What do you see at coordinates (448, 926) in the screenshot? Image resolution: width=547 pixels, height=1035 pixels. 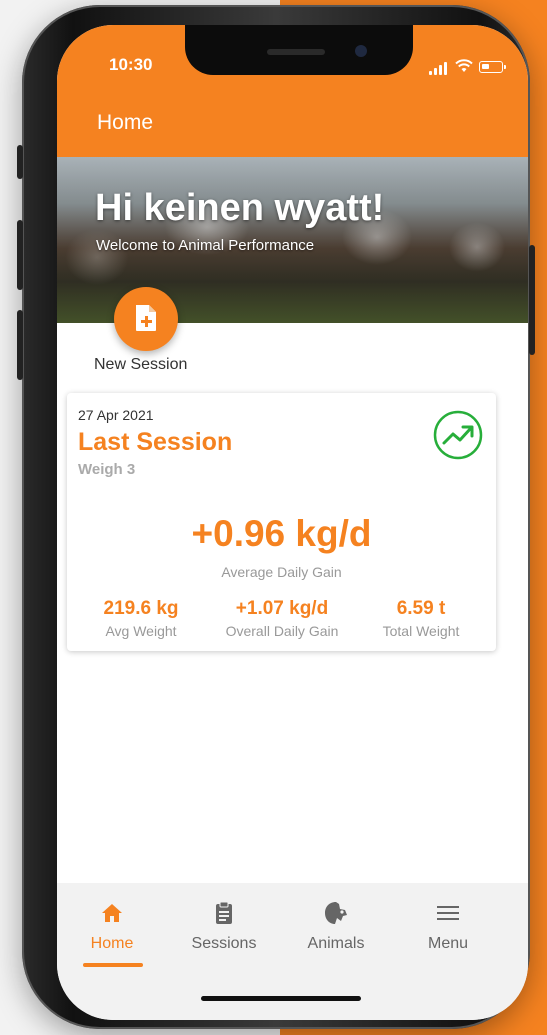 I see `tab-menu: Menu` at bounding box center [448, 926].